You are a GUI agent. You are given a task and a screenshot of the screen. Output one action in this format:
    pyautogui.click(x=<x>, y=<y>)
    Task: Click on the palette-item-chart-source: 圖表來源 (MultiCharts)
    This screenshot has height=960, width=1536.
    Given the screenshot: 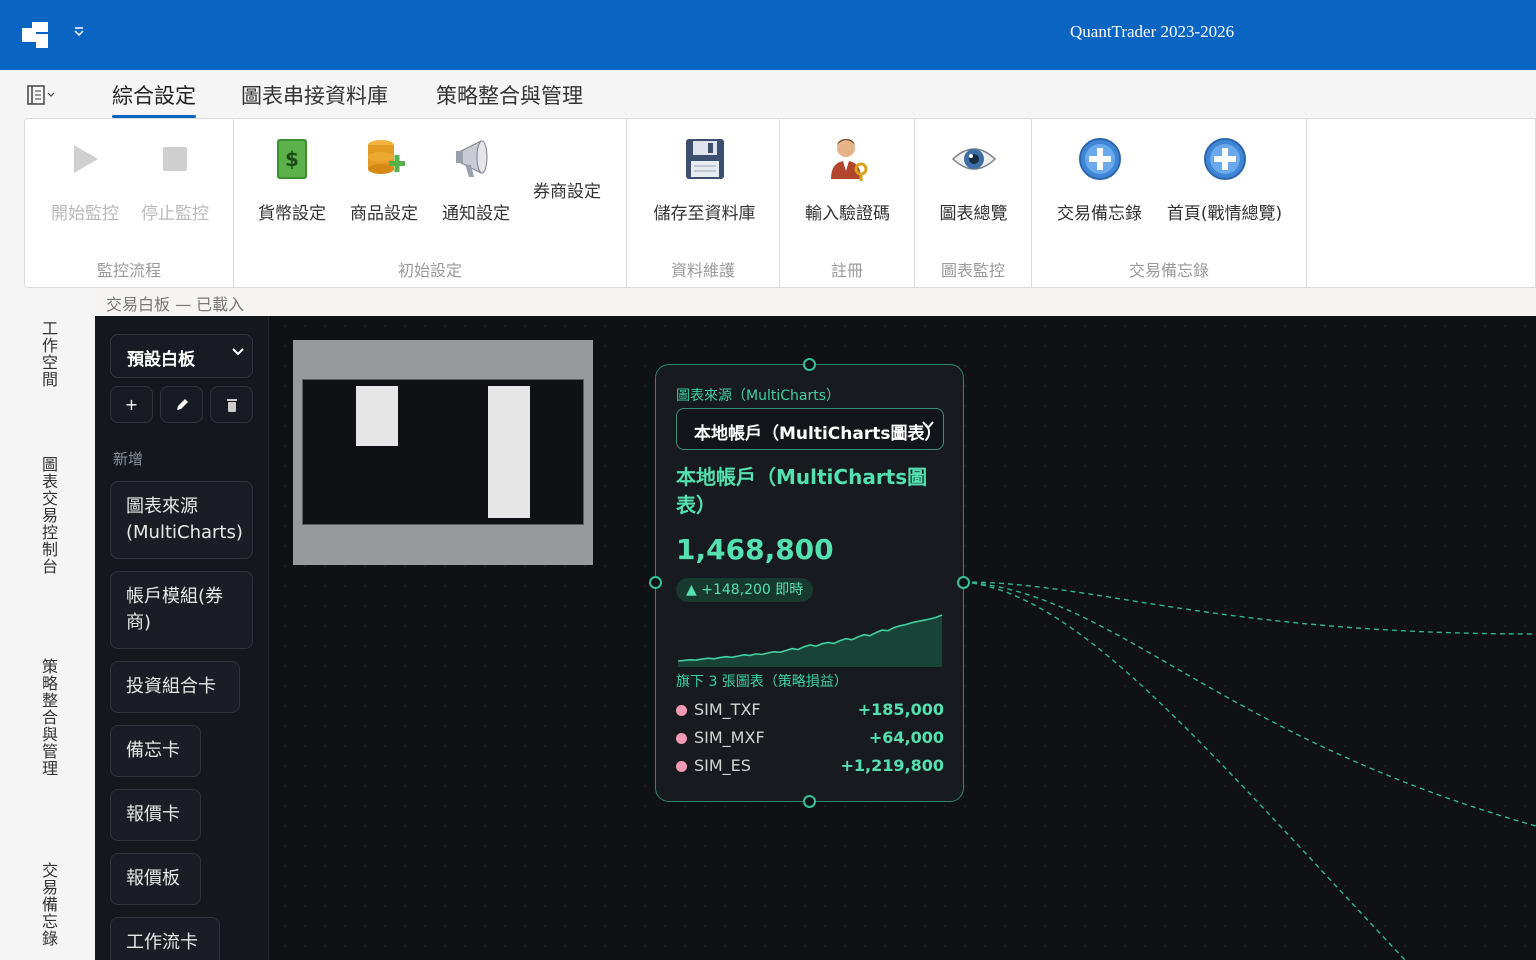 What is the action you would take?
    pyautogui.click(x=181, y=520)
    